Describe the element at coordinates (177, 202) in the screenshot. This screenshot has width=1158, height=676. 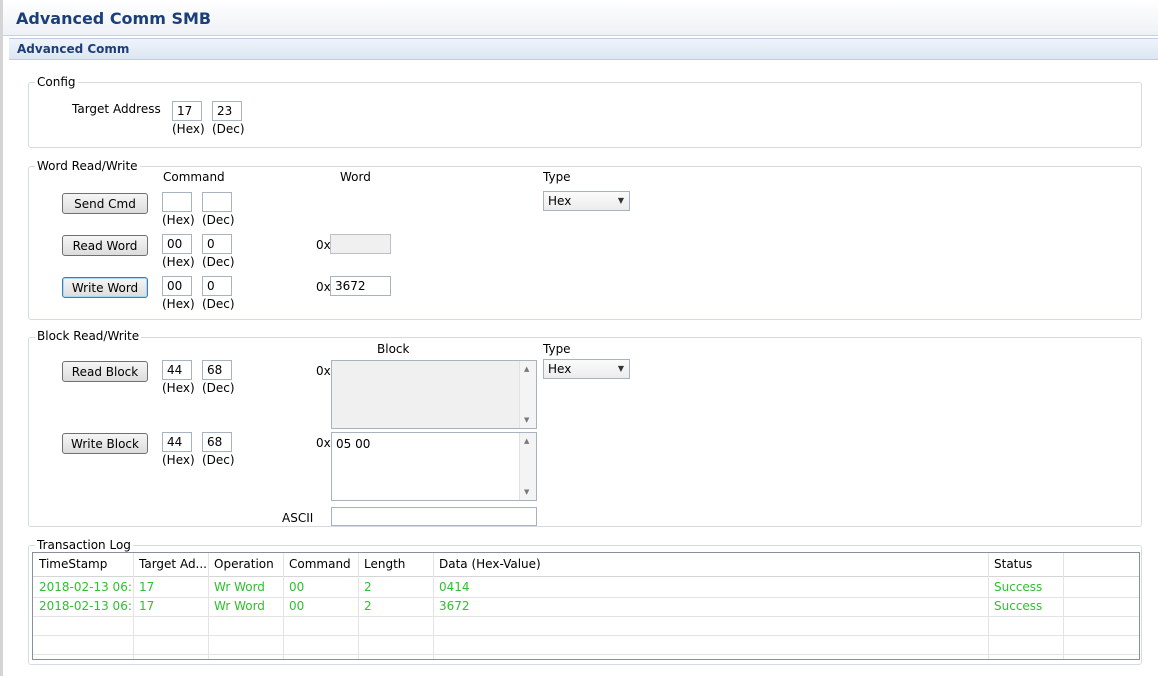
I see `send-cmd-hex-input` at that location.